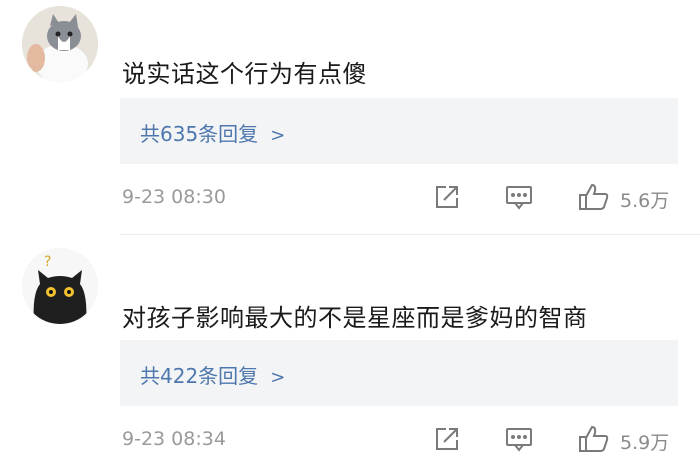 This screenshot has height=466, width=700. I want to click on user-avatar, so click(60, 44).